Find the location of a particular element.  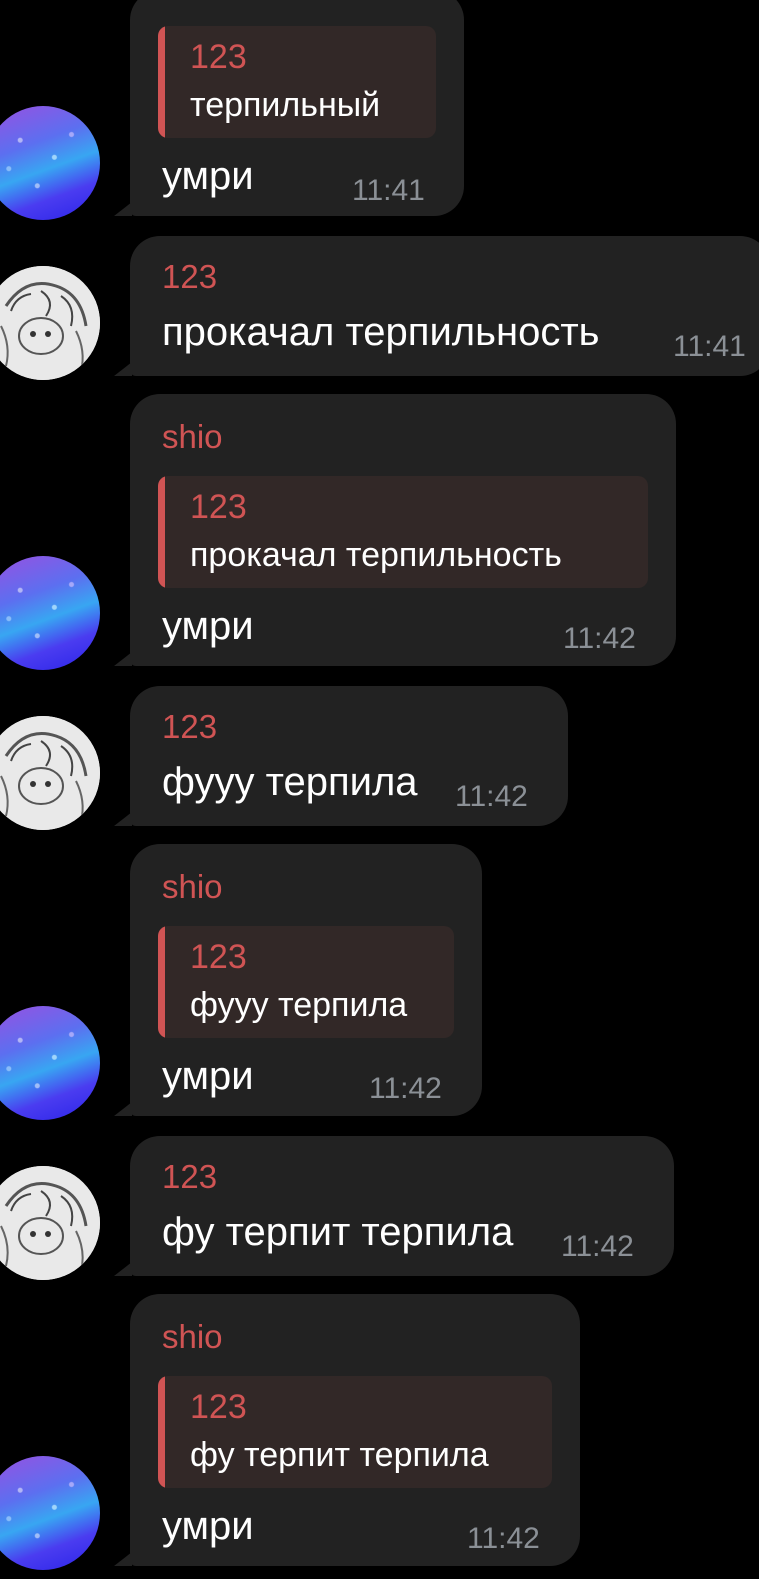

quote-text: терпильный is located at coordinates (285, 105).